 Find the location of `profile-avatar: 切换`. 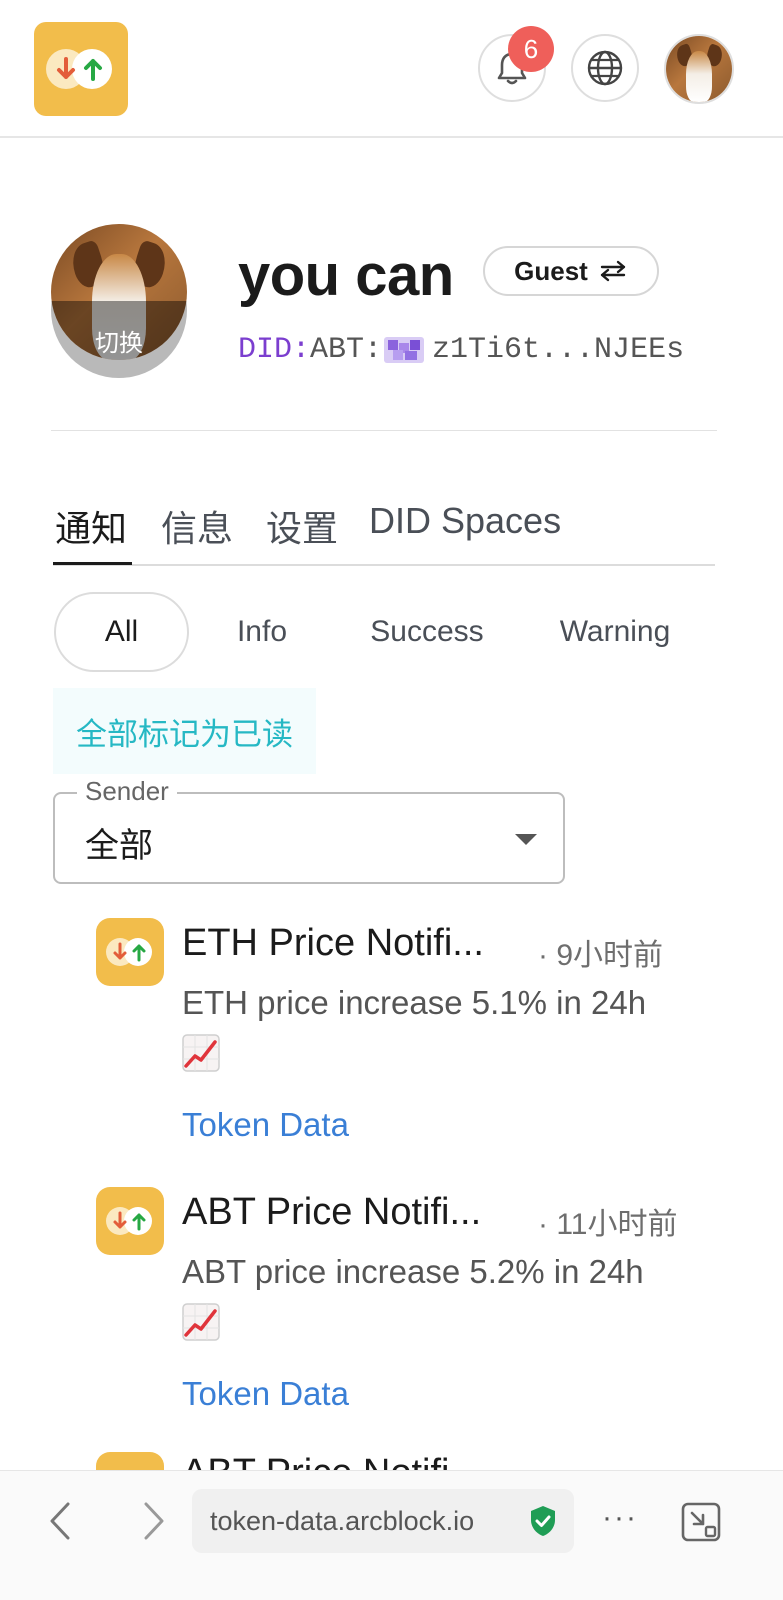

profile-avatar: 切换 is located at coordinates (119, 301).